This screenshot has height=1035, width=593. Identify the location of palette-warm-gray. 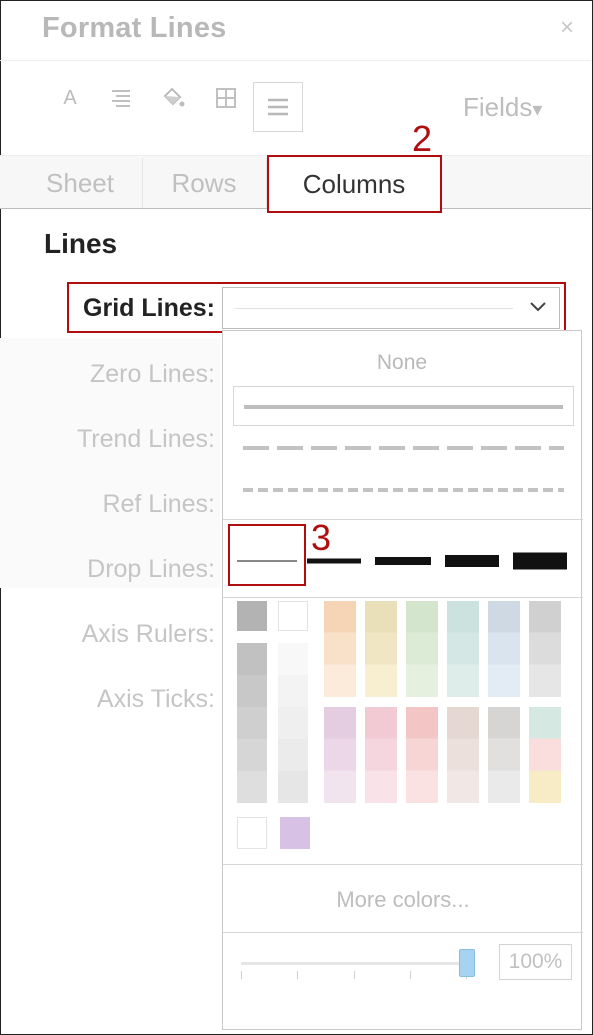
(504, 755).